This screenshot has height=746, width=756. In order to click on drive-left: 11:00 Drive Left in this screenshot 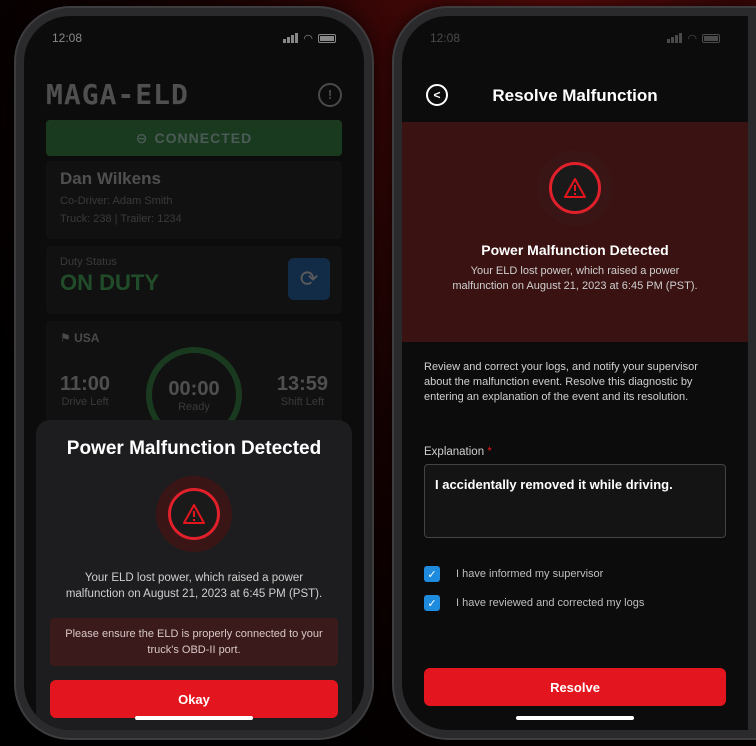, I will do `click(85, 390)`.